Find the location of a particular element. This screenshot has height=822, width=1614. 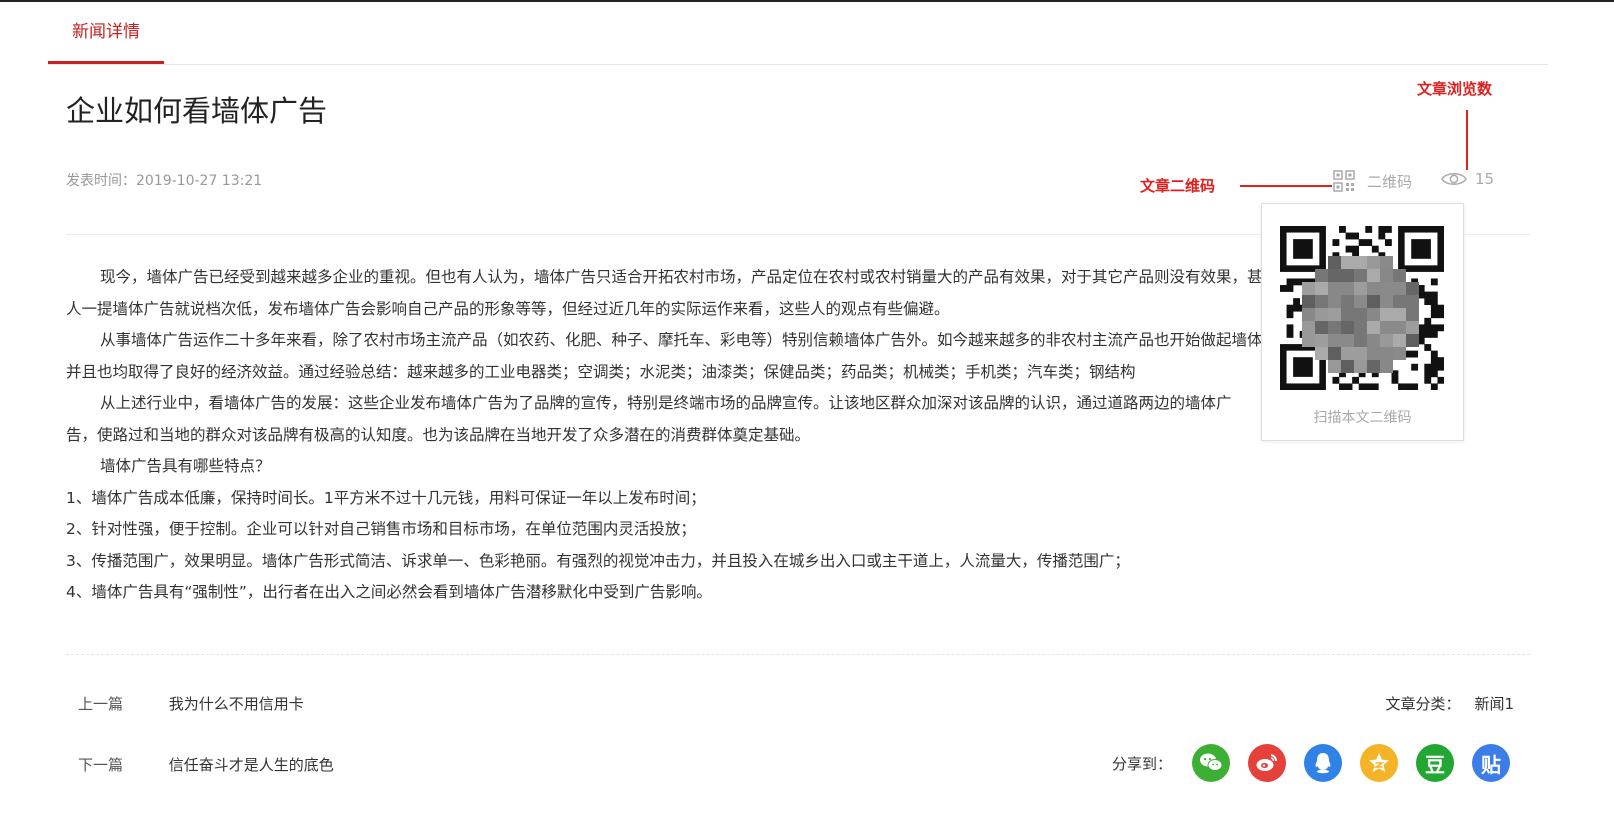

eye-icon is located at coordinates (1454, 179).